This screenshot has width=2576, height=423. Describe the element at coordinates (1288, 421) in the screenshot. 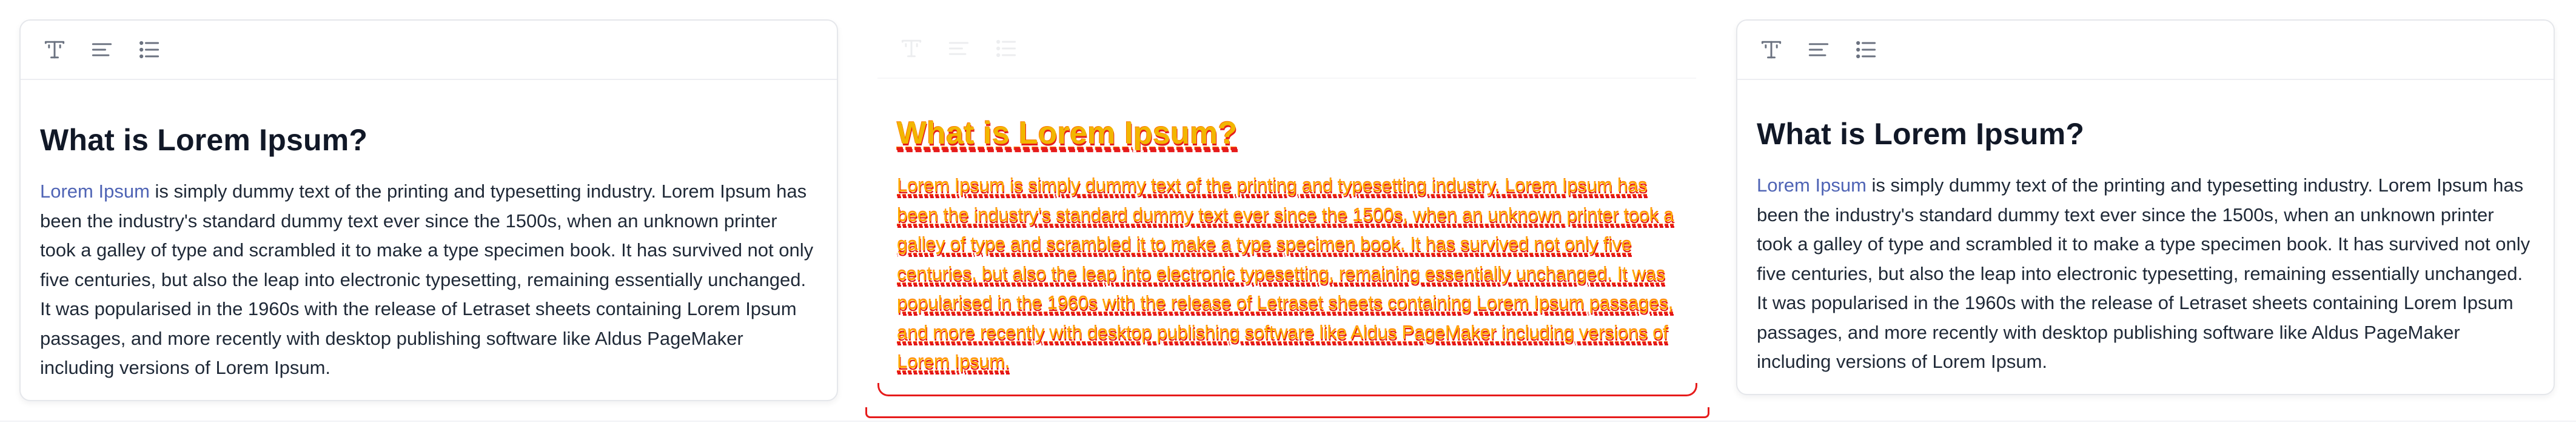

I see `bottom-divider` at that location.